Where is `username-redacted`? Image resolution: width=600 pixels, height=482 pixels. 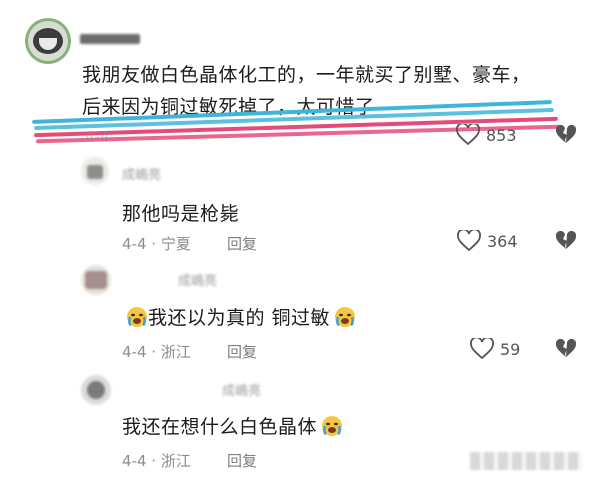
username-redacted is located at coordinates (110, 39).